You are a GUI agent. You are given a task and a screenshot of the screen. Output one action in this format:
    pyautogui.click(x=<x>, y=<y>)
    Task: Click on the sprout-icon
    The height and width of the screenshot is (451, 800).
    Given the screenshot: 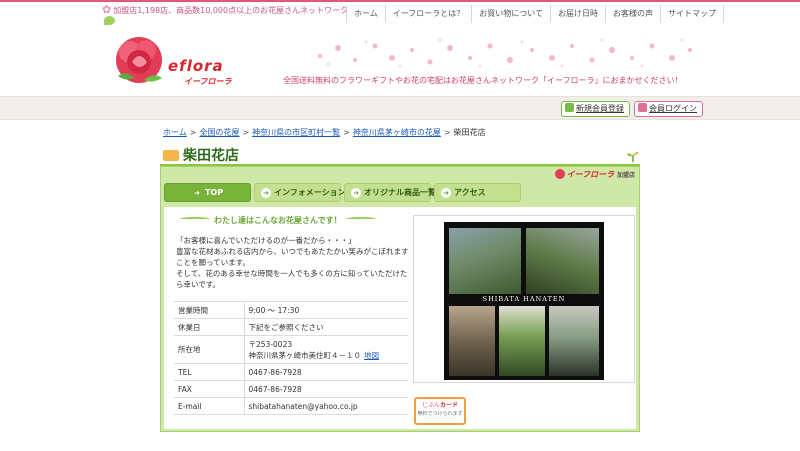 What is the action you would take?
    pyautogui.click(x=633, y=156)
    